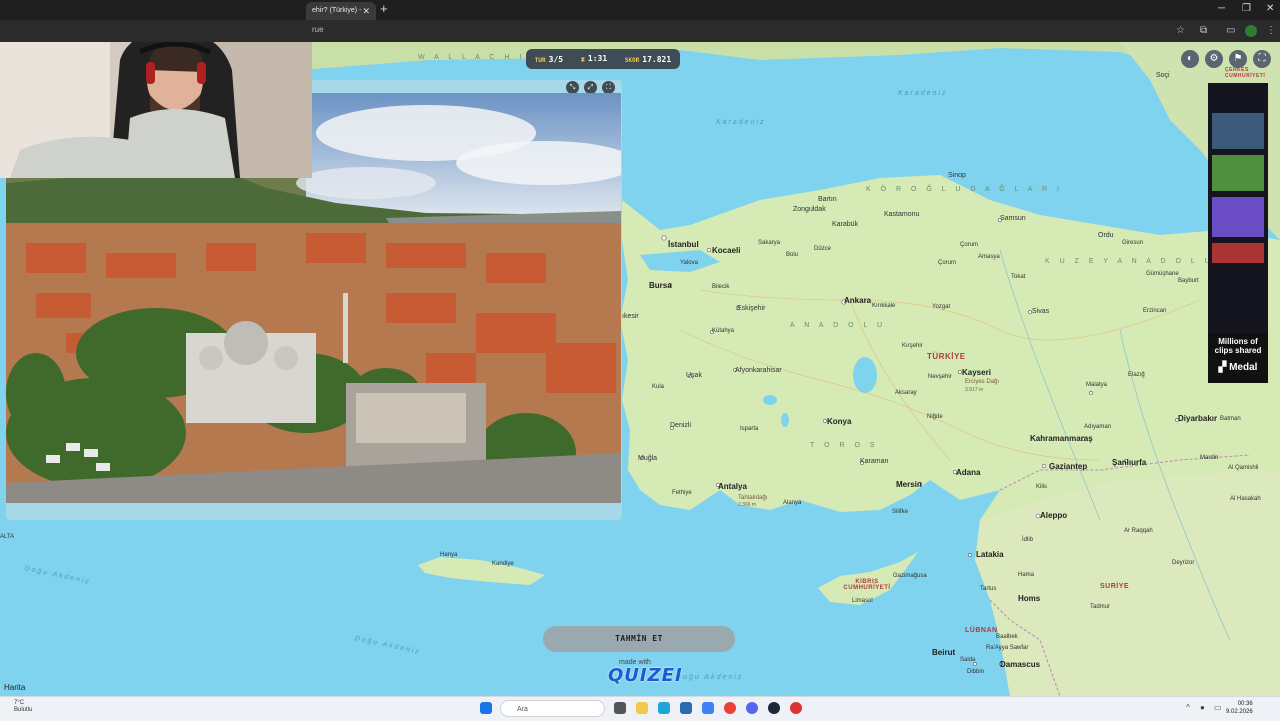 The width and height of the screenshot is (1280, 721). What do you see at coordinates (941, 307) in the screenshot?
I see `map-label-yozgat: Yozgat` at bounding box center [941, 307].